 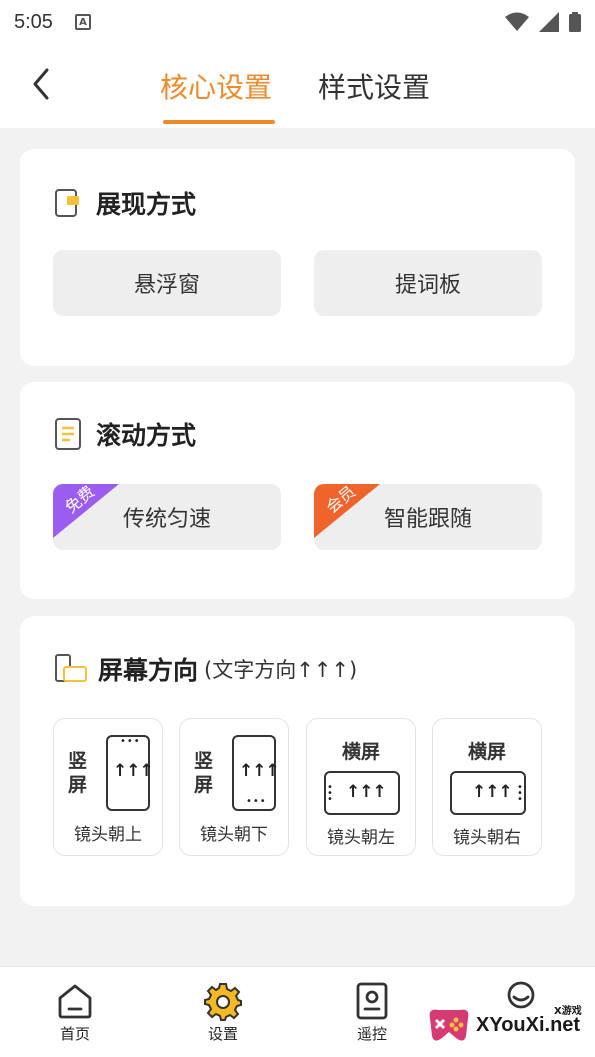 I want to click on phone-portrait-icon: ••• ↑↑↑, so click(x=130, y=773).